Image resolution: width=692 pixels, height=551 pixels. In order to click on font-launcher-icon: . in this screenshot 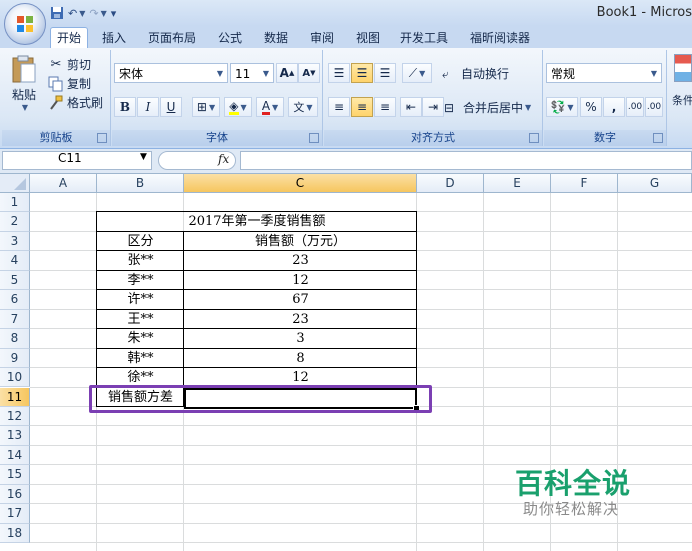, I will do `click(314, 138)`.